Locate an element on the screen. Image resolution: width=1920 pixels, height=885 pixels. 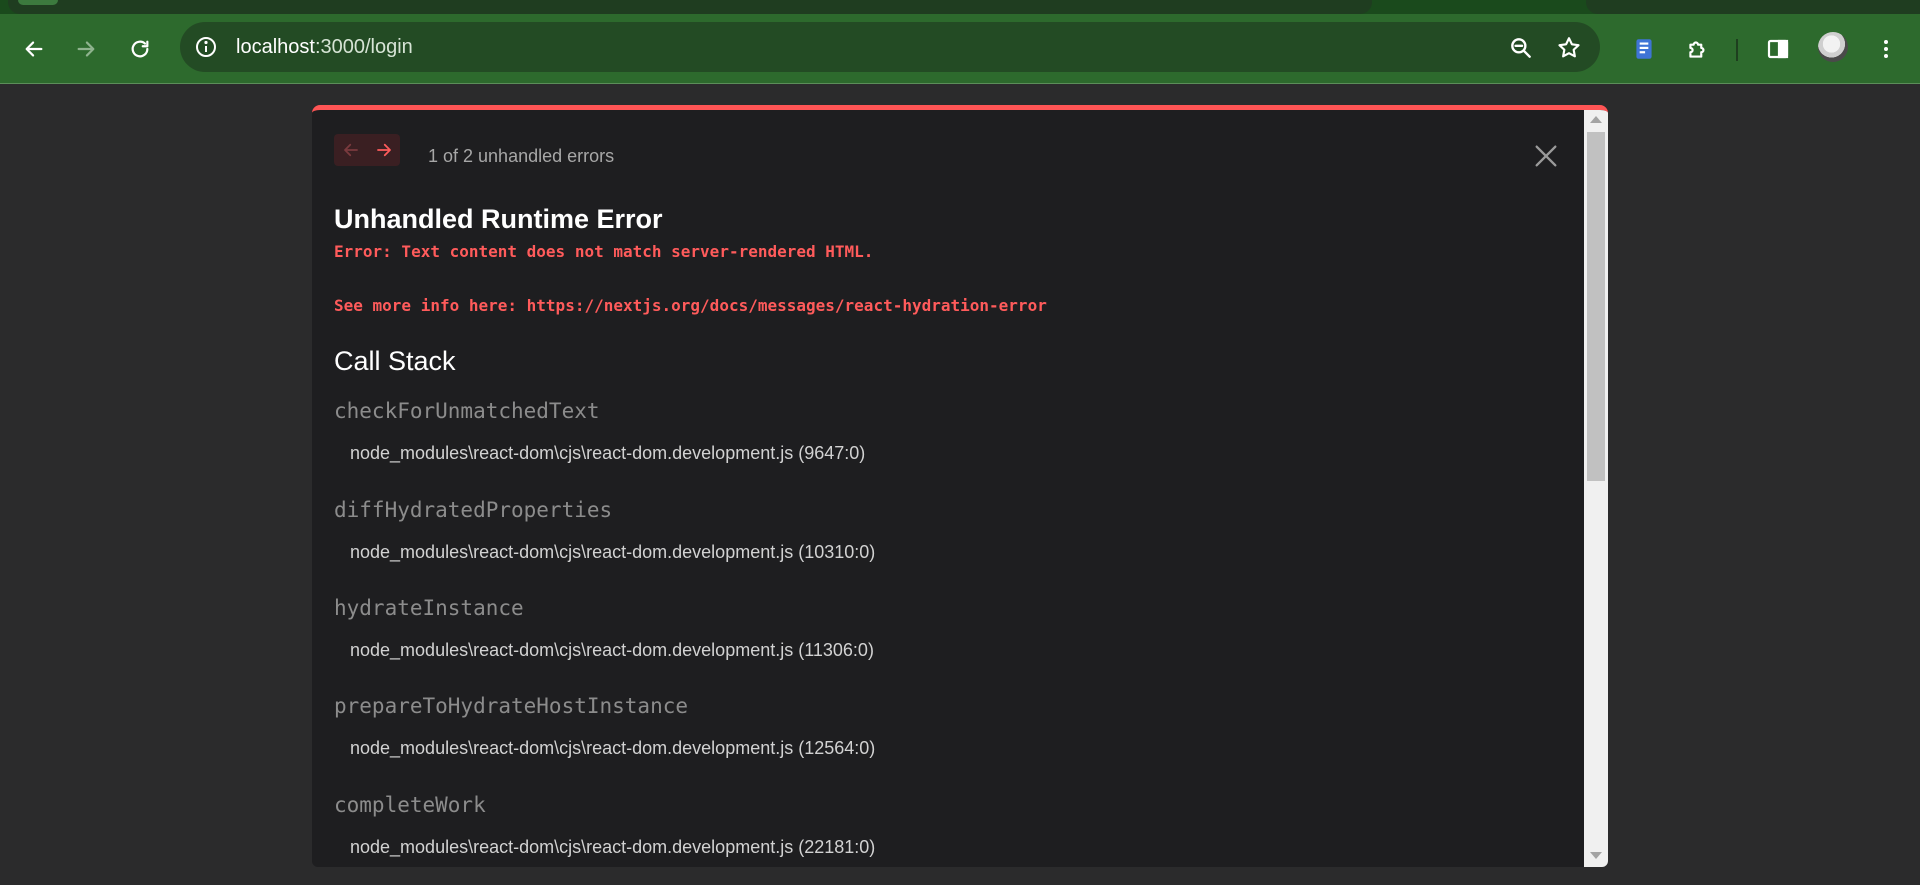
reload-icon is located at coordinates (140, 49).